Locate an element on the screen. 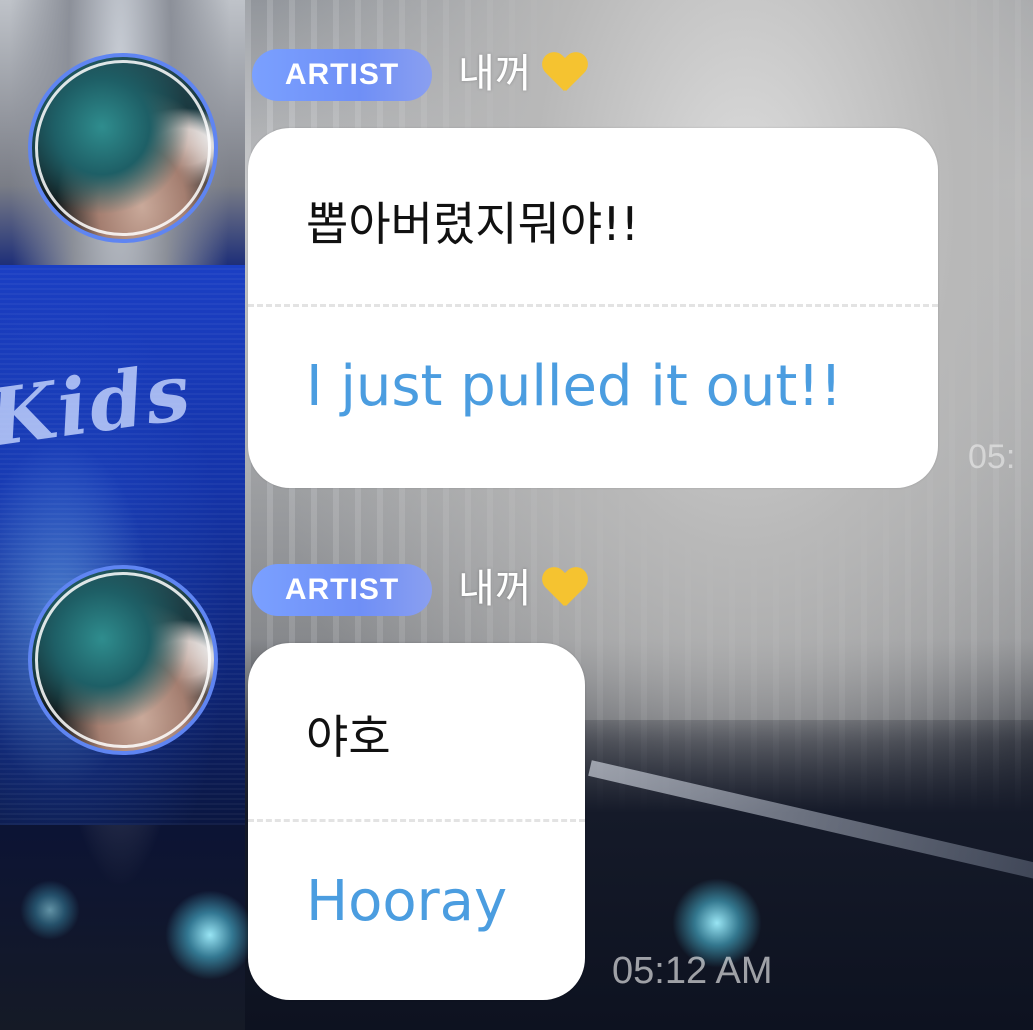 This screenshot has height=1030, width=1033. translation-divider is located at coordinates (416, 820).